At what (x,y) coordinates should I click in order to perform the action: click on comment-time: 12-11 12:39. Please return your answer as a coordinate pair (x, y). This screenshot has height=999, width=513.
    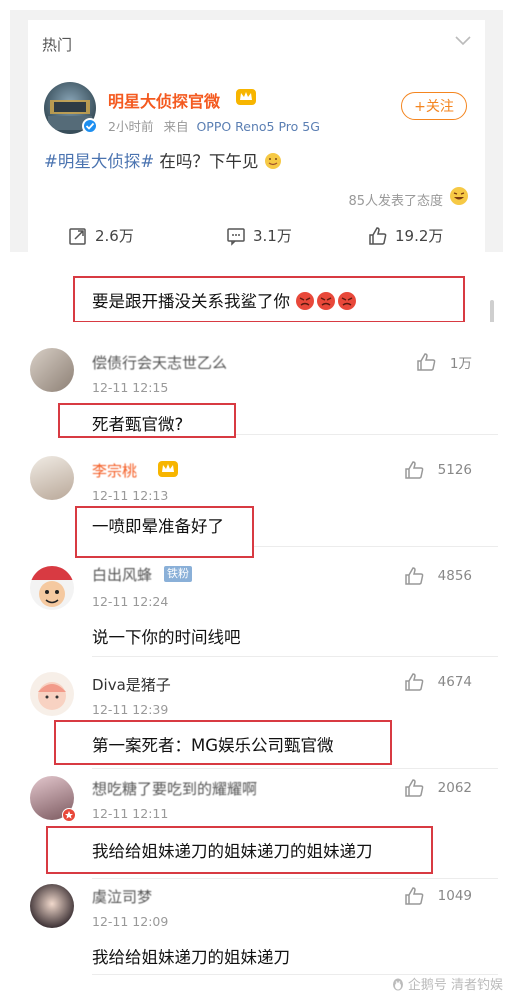
    Looking at the image, I should click on (130, 709).